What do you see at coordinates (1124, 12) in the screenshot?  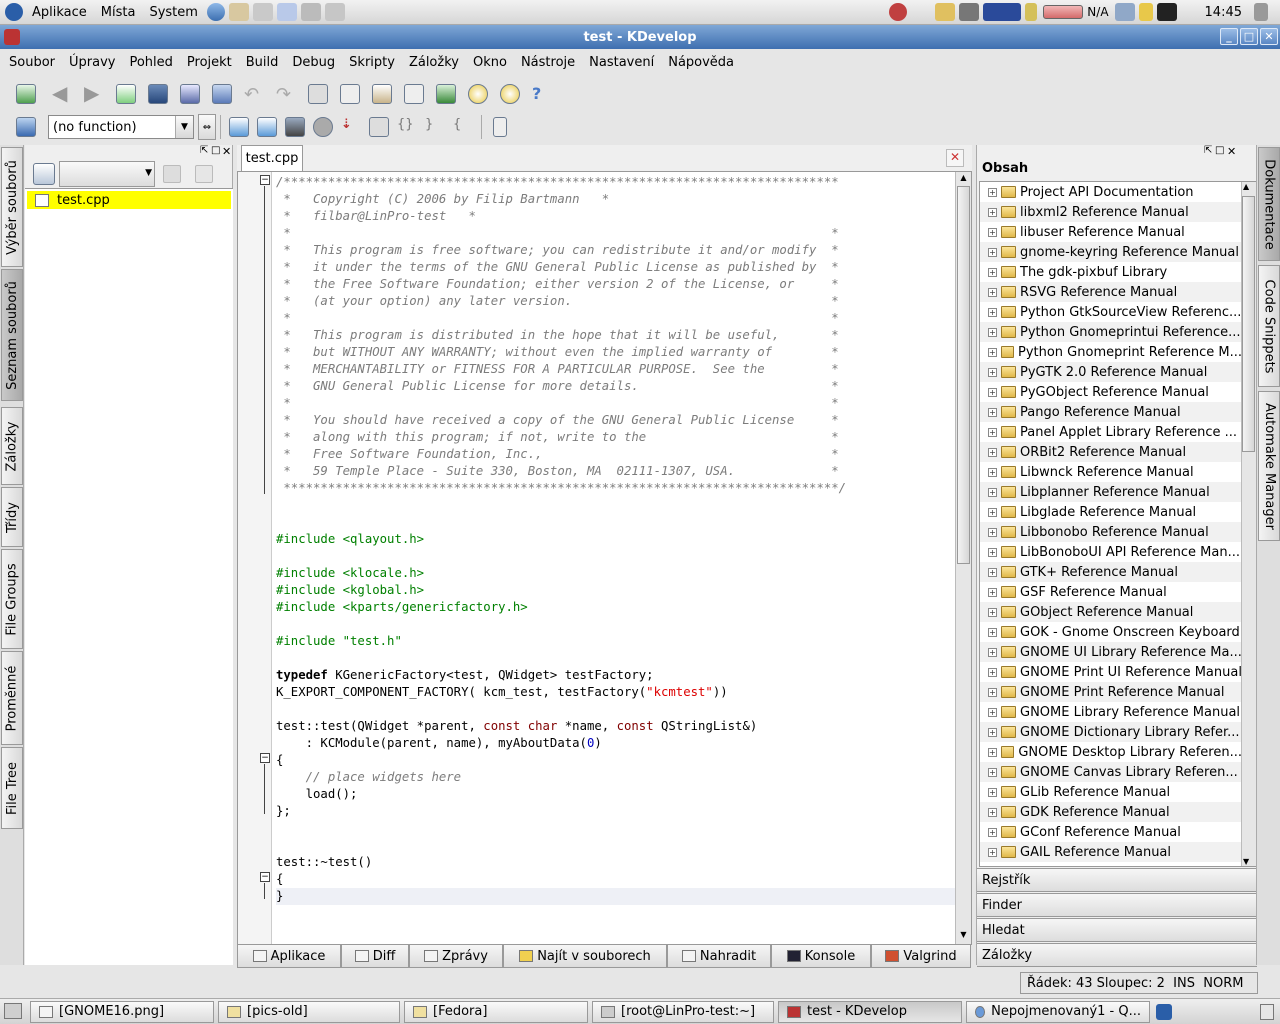 I see `network-icon` at bounding box center [1124, 12].